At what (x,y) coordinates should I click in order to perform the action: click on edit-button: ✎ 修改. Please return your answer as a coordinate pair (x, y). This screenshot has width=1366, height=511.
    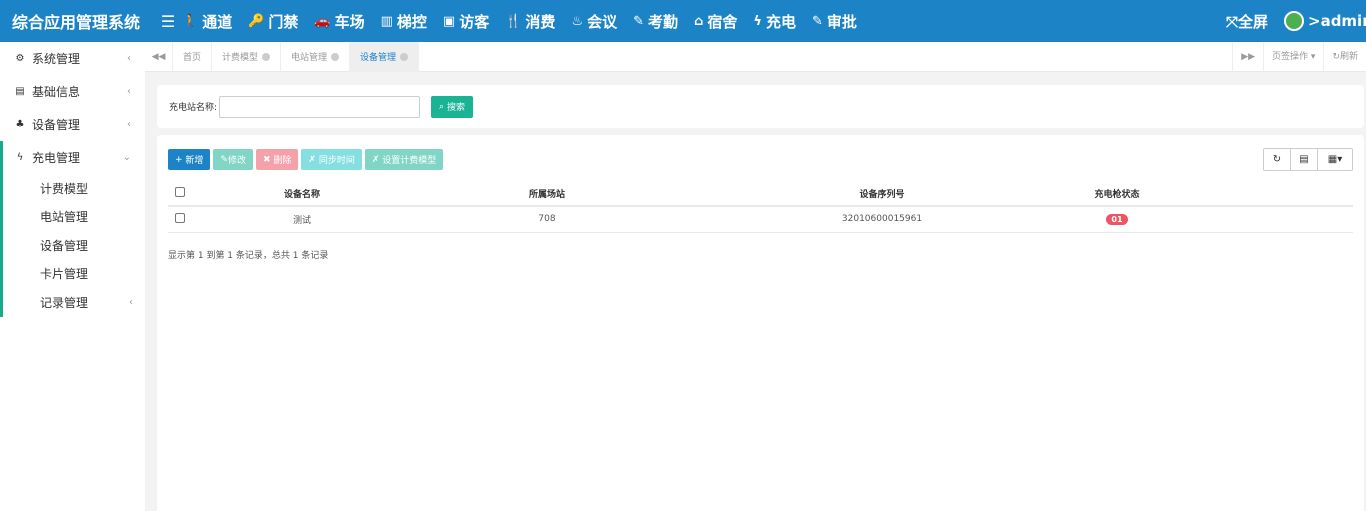
    Looking at the image, I should click on (233, 159).